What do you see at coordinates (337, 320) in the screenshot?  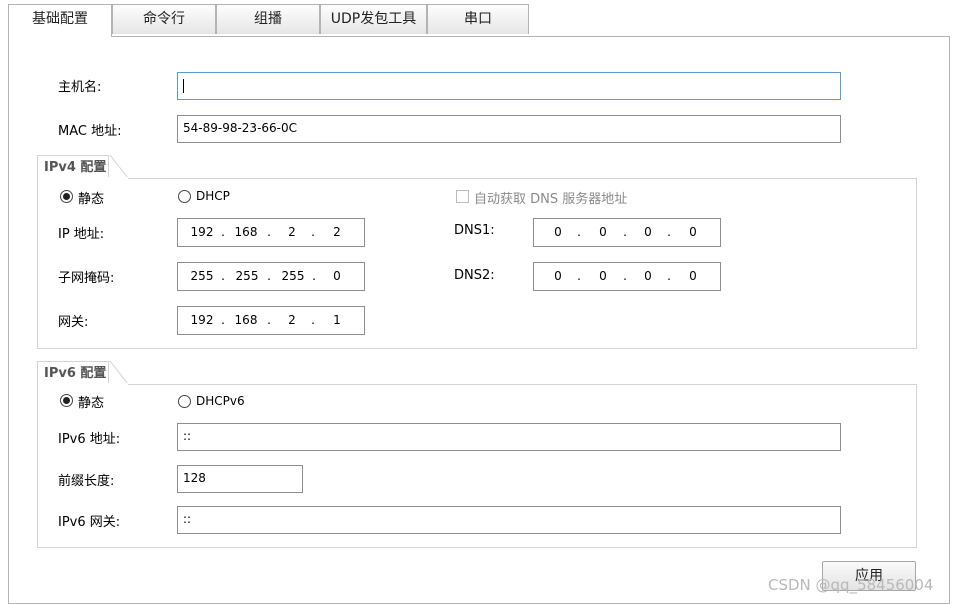 I see `gateway-octet-4: 1` at bounding box center [337, 320].